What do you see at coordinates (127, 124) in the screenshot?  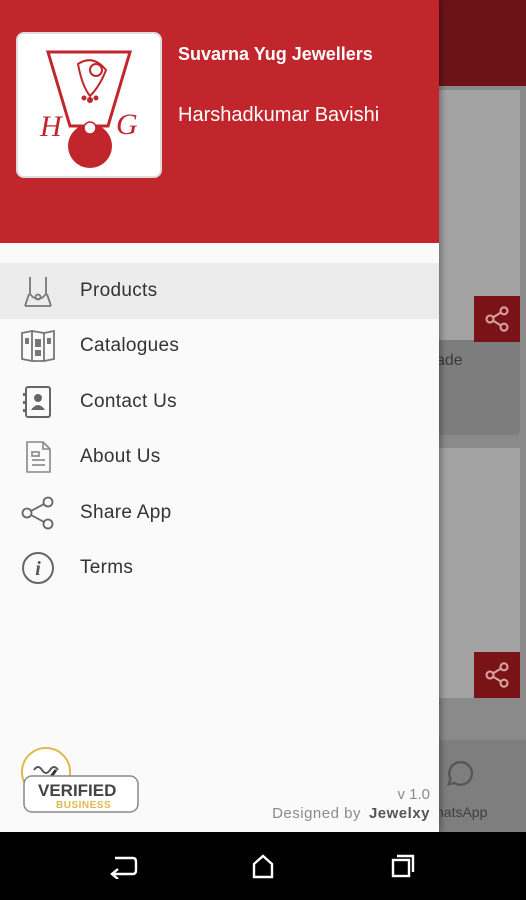 I see `svg-text: G` at bounding box center [127, 124].